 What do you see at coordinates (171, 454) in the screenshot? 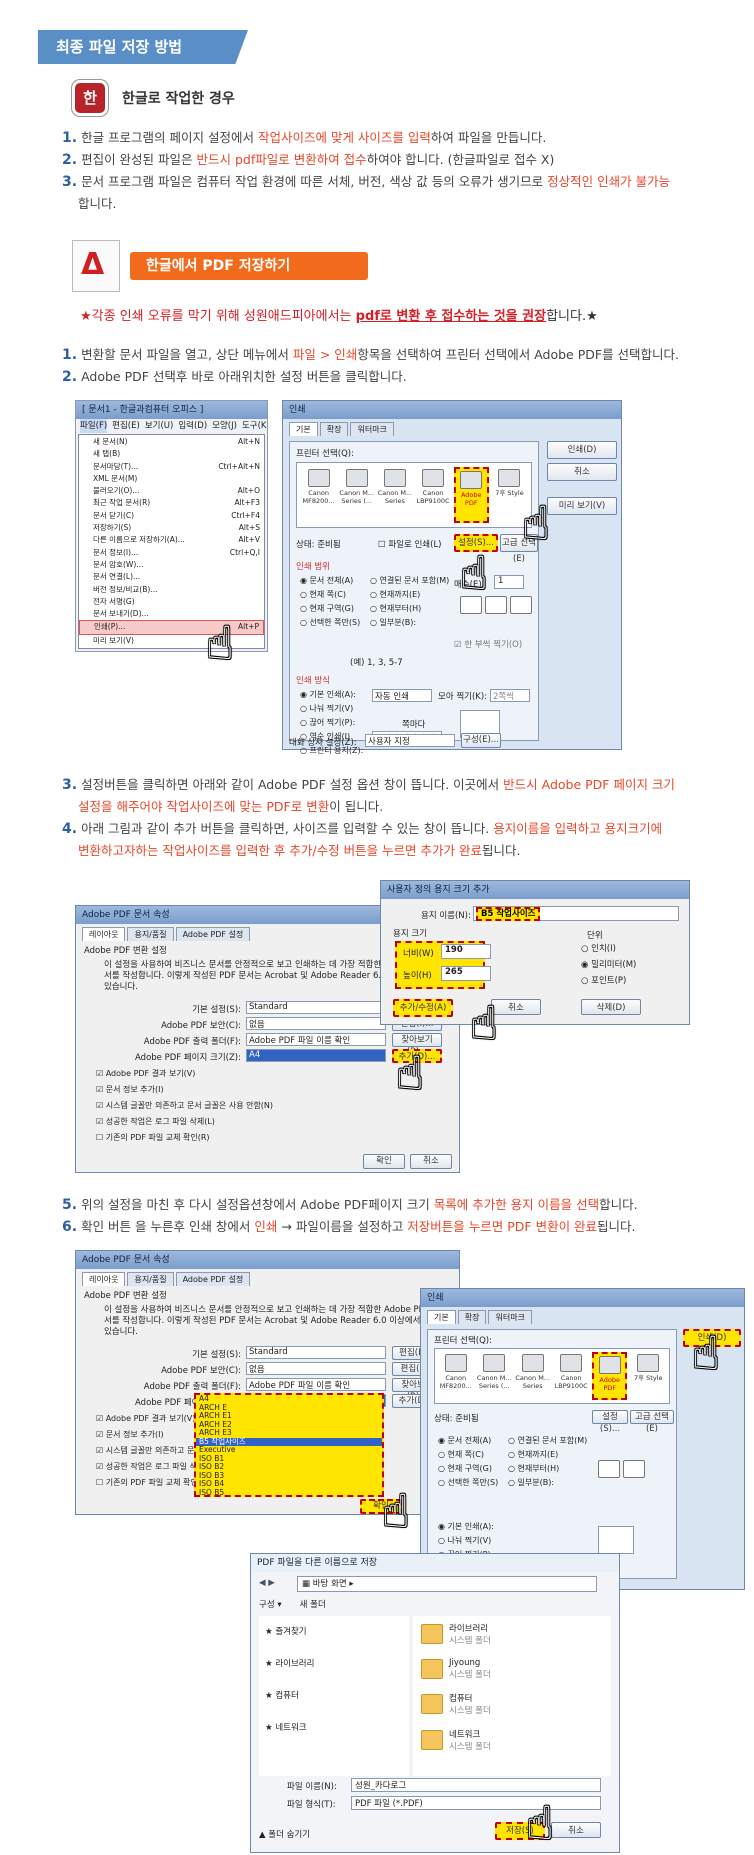
I see `file-menu-item: 새 탭(B)` at bounding box center [171, 454].